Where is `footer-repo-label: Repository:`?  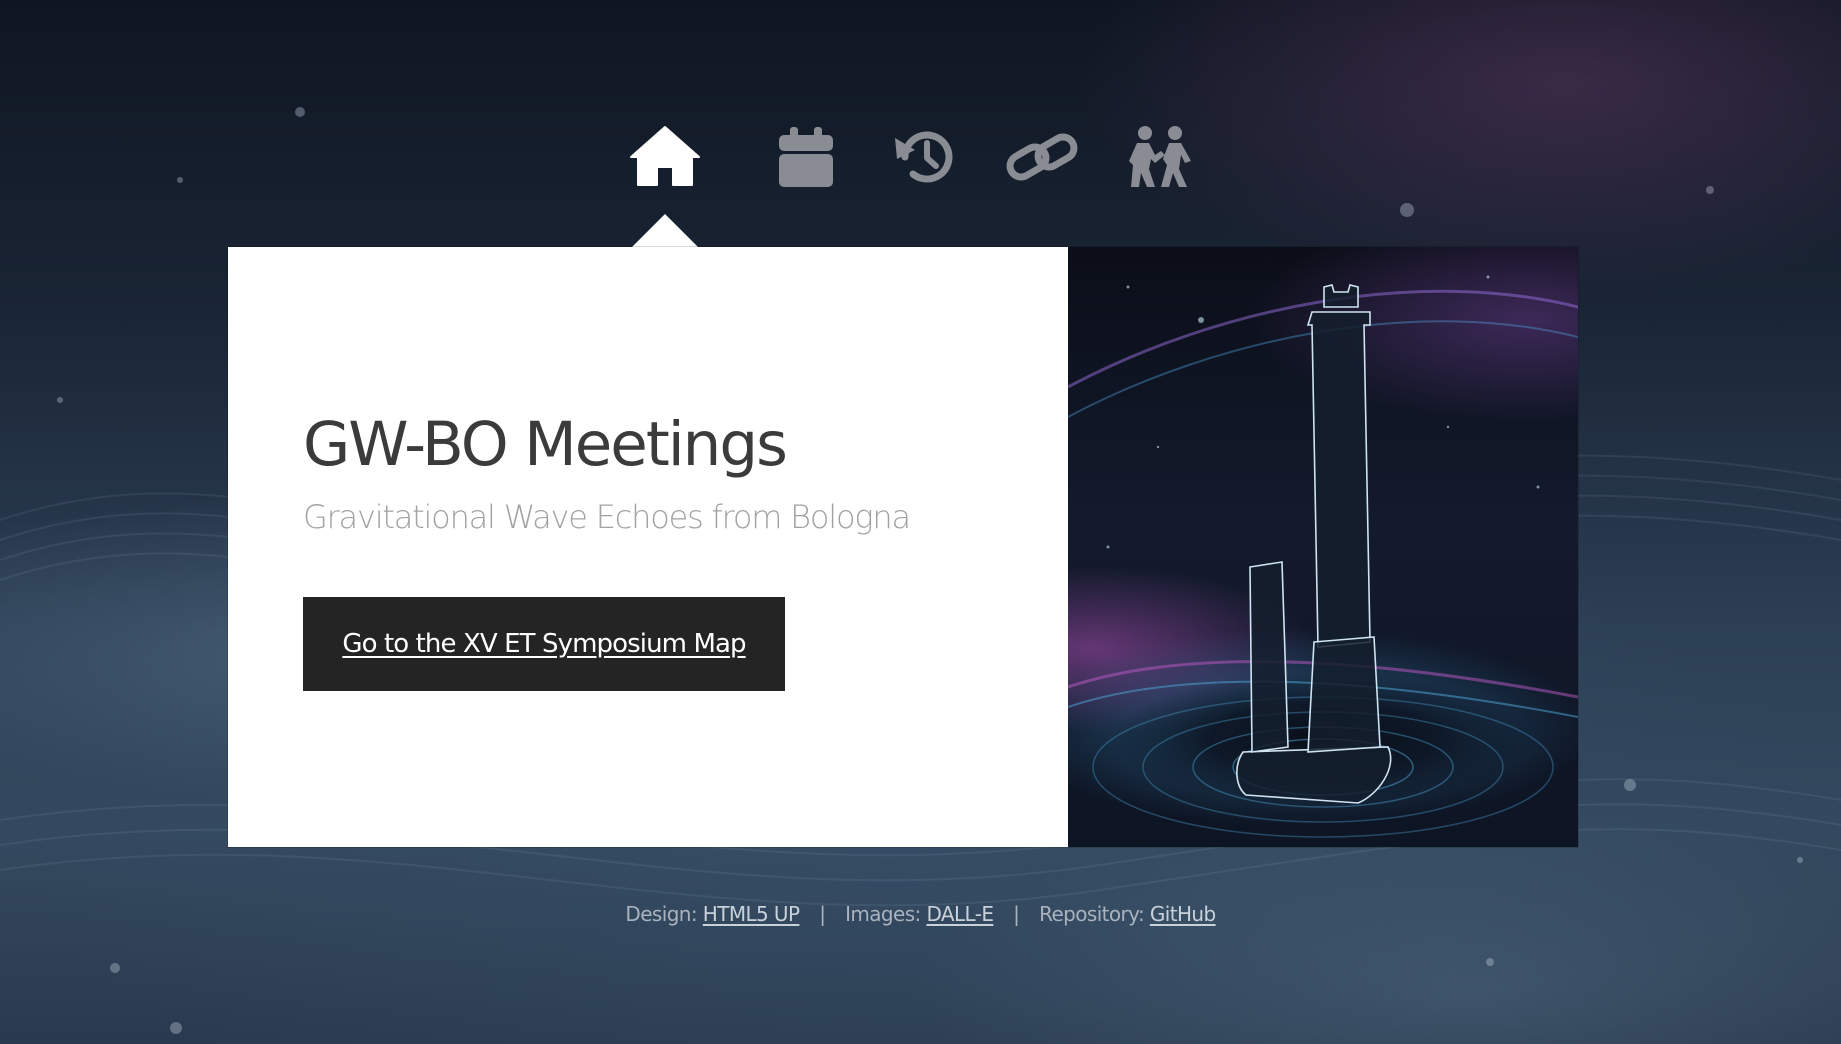
footer-repo-label: Repository: is located at coordinates (1092, 914).